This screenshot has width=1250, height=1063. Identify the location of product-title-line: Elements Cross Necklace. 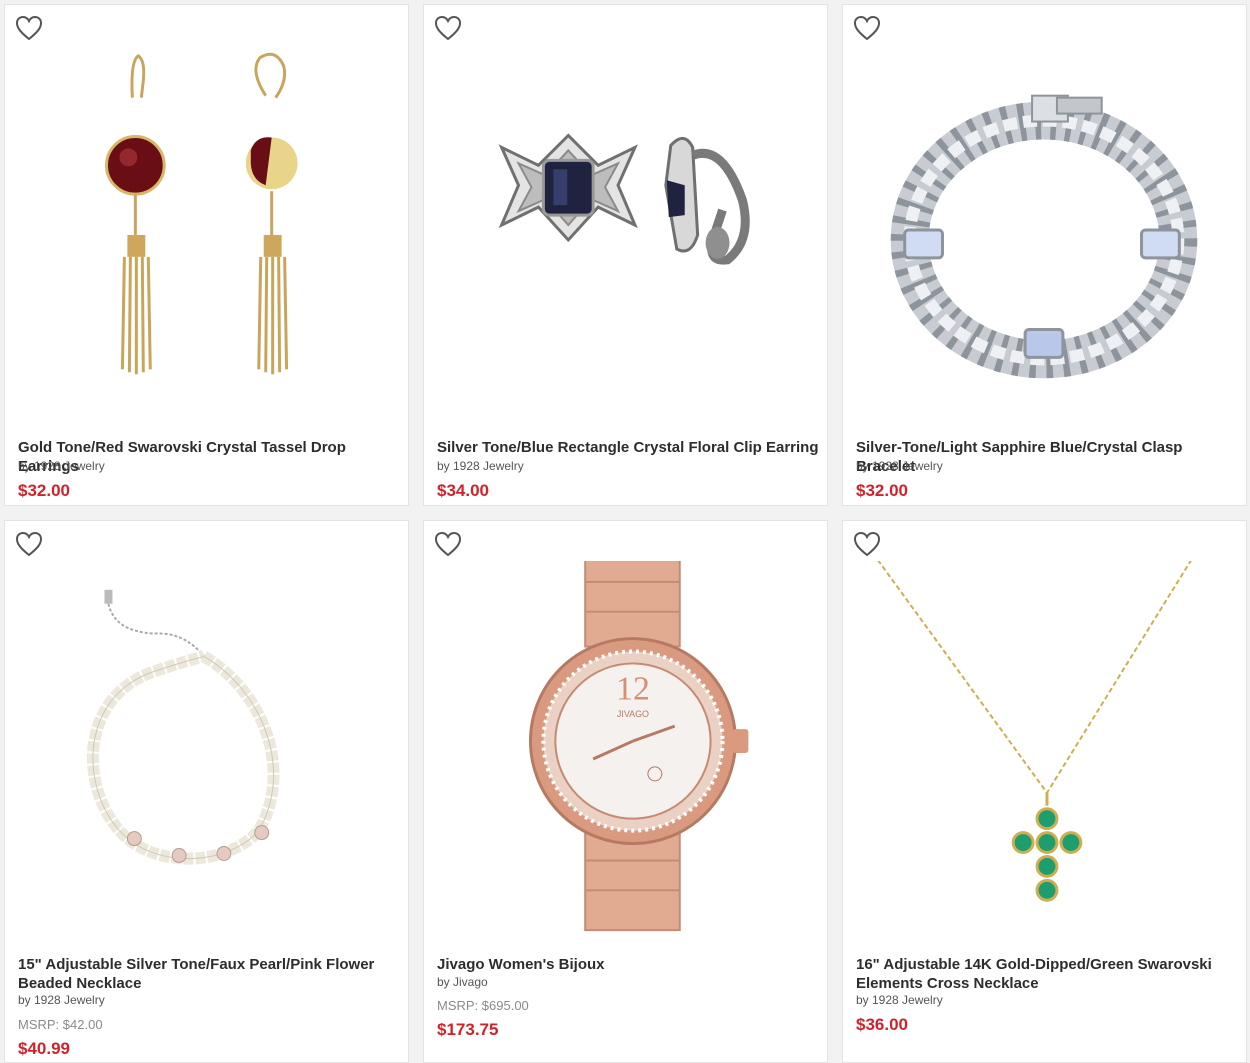
(1047, 983).